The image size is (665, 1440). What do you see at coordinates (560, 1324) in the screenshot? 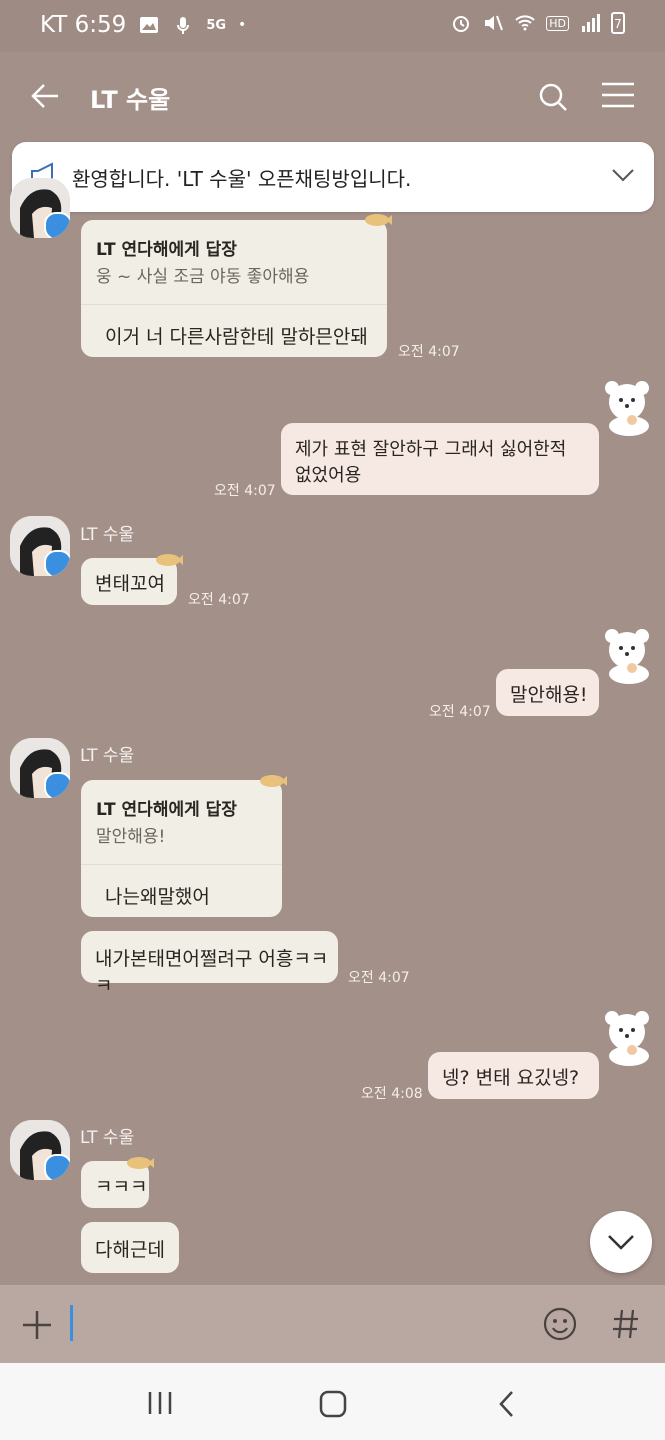
I see `emoji-icon` at bounding box center [560, 1324].